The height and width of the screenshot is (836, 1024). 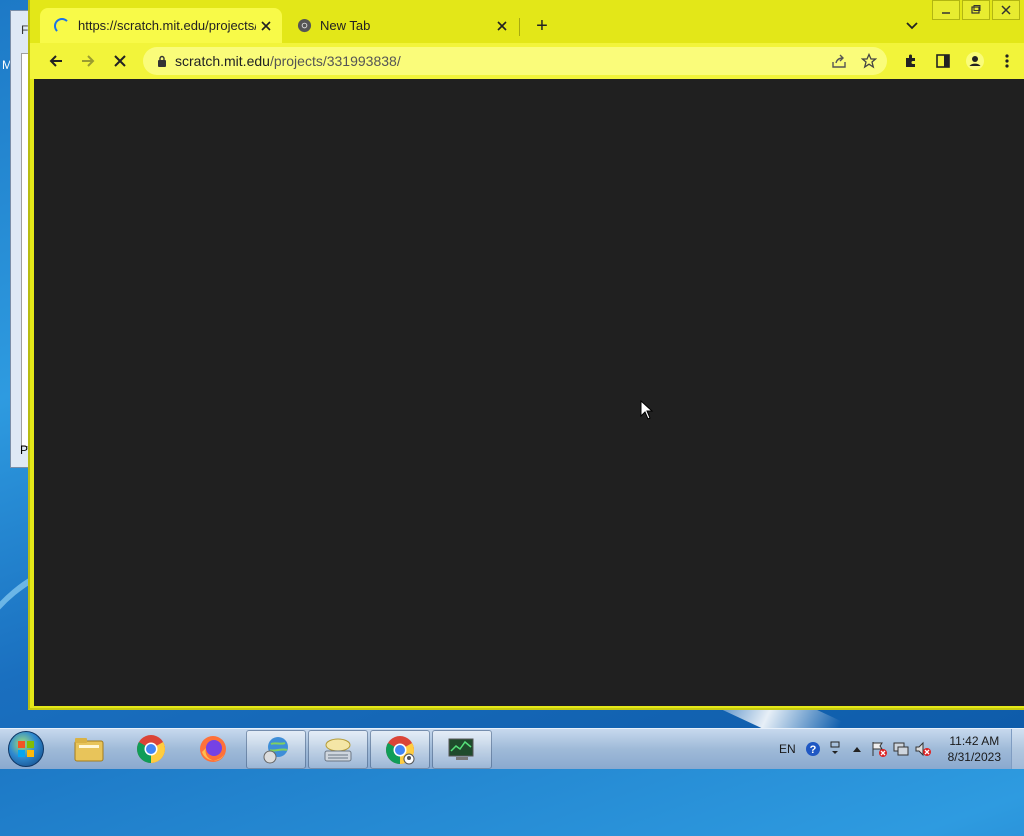 I want to click on tab-new-tab: New Tab, so click(x=400, y=25).